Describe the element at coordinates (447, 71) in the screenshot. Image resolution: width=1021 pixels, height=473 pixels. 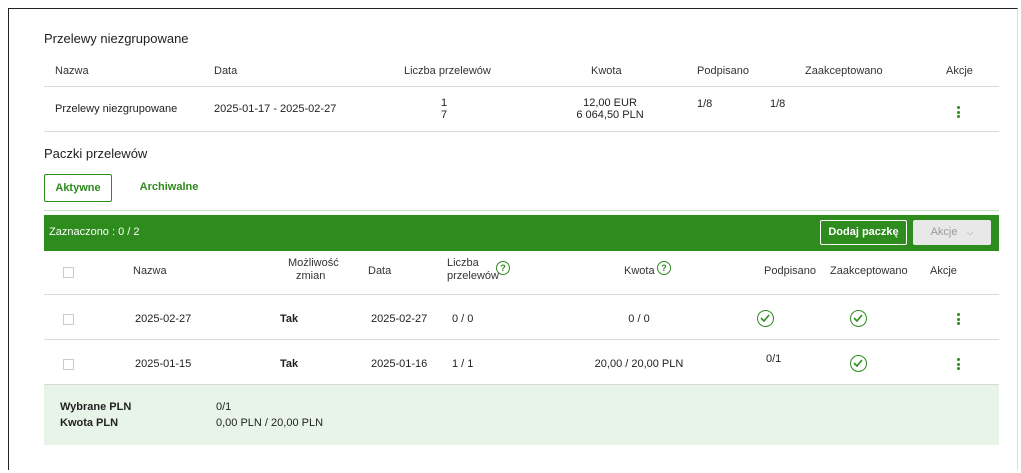
I see `col-liczba-header: Liczba przelewów` at that location.